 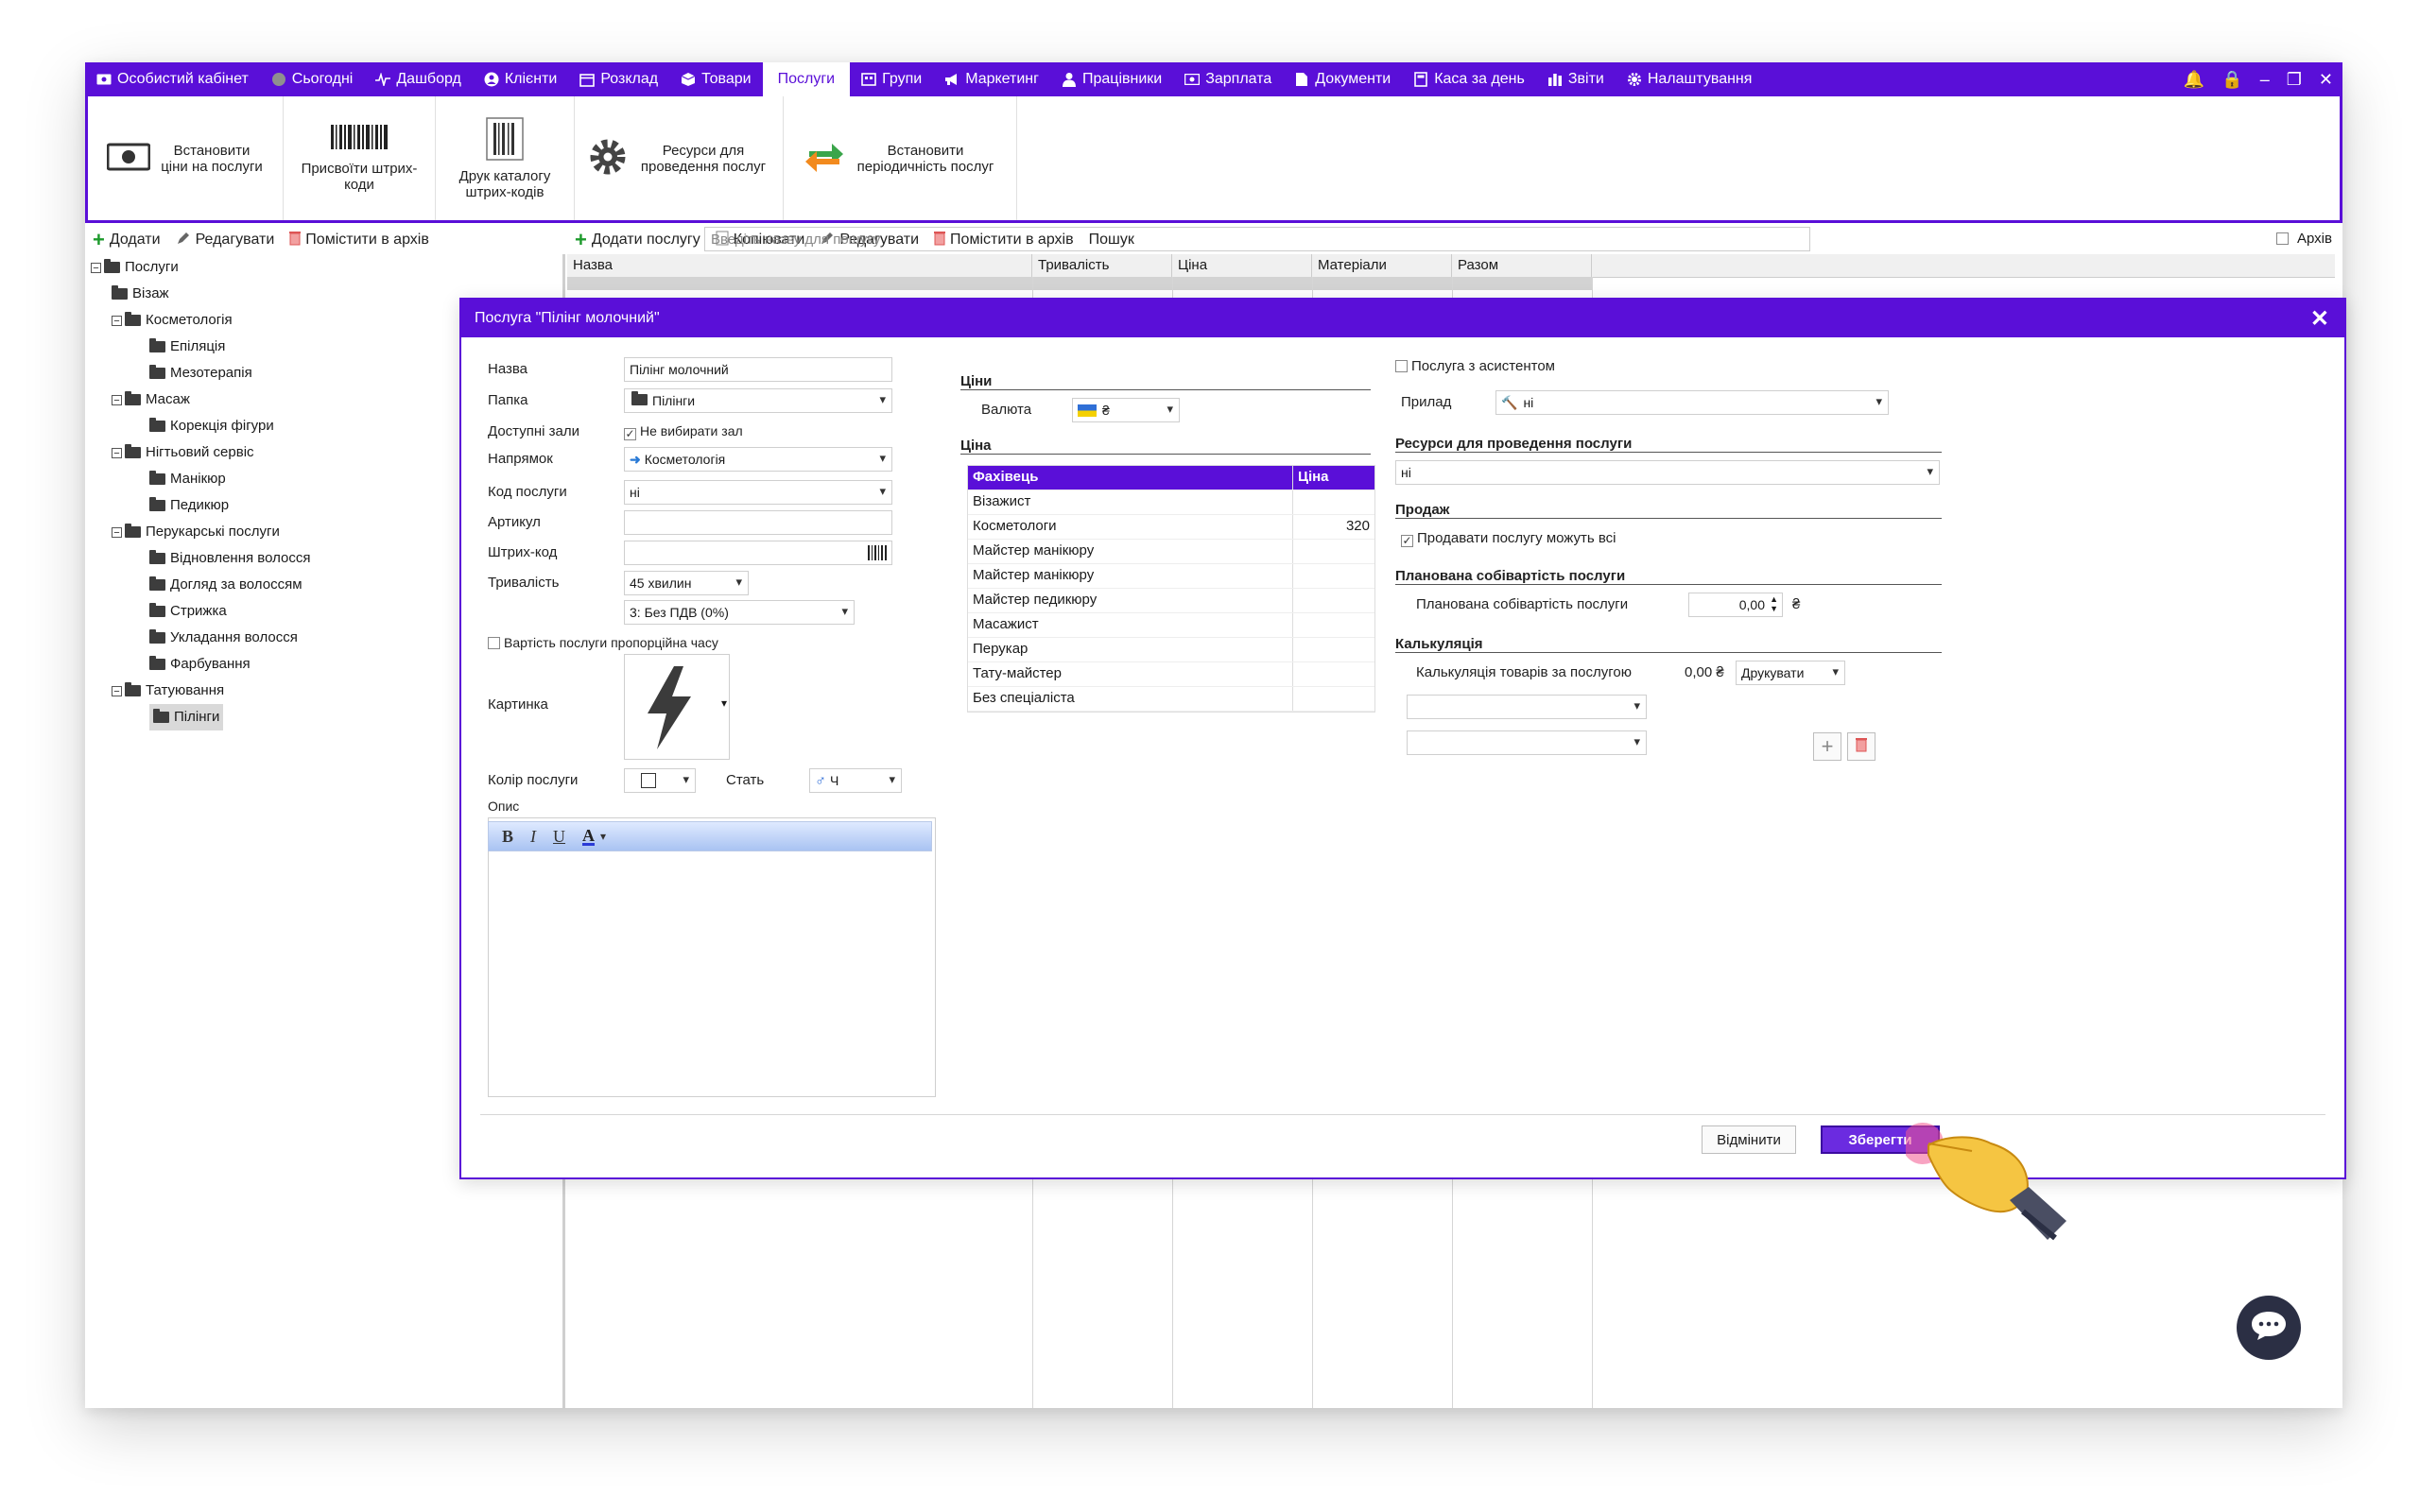 What do you see at coordinates (2319, 319) in the screenshot?
I see `dialog-close-button: ✕` at bounding box center [2319, 319].